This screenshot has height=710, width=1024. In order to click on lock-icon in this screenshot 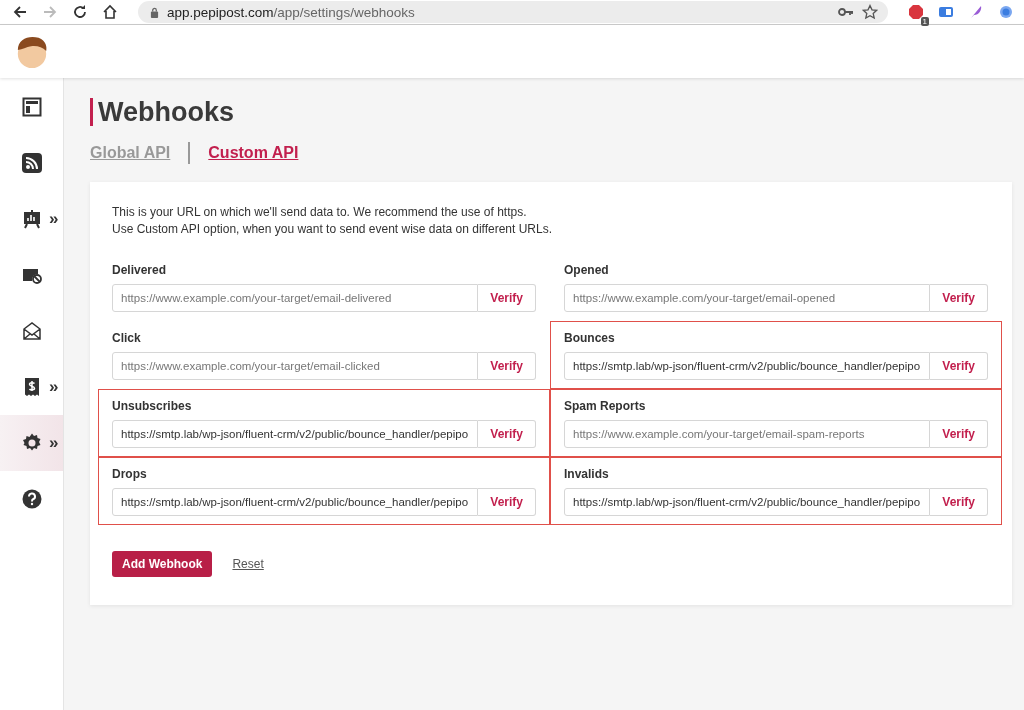, I will do `click(154, 12)`.